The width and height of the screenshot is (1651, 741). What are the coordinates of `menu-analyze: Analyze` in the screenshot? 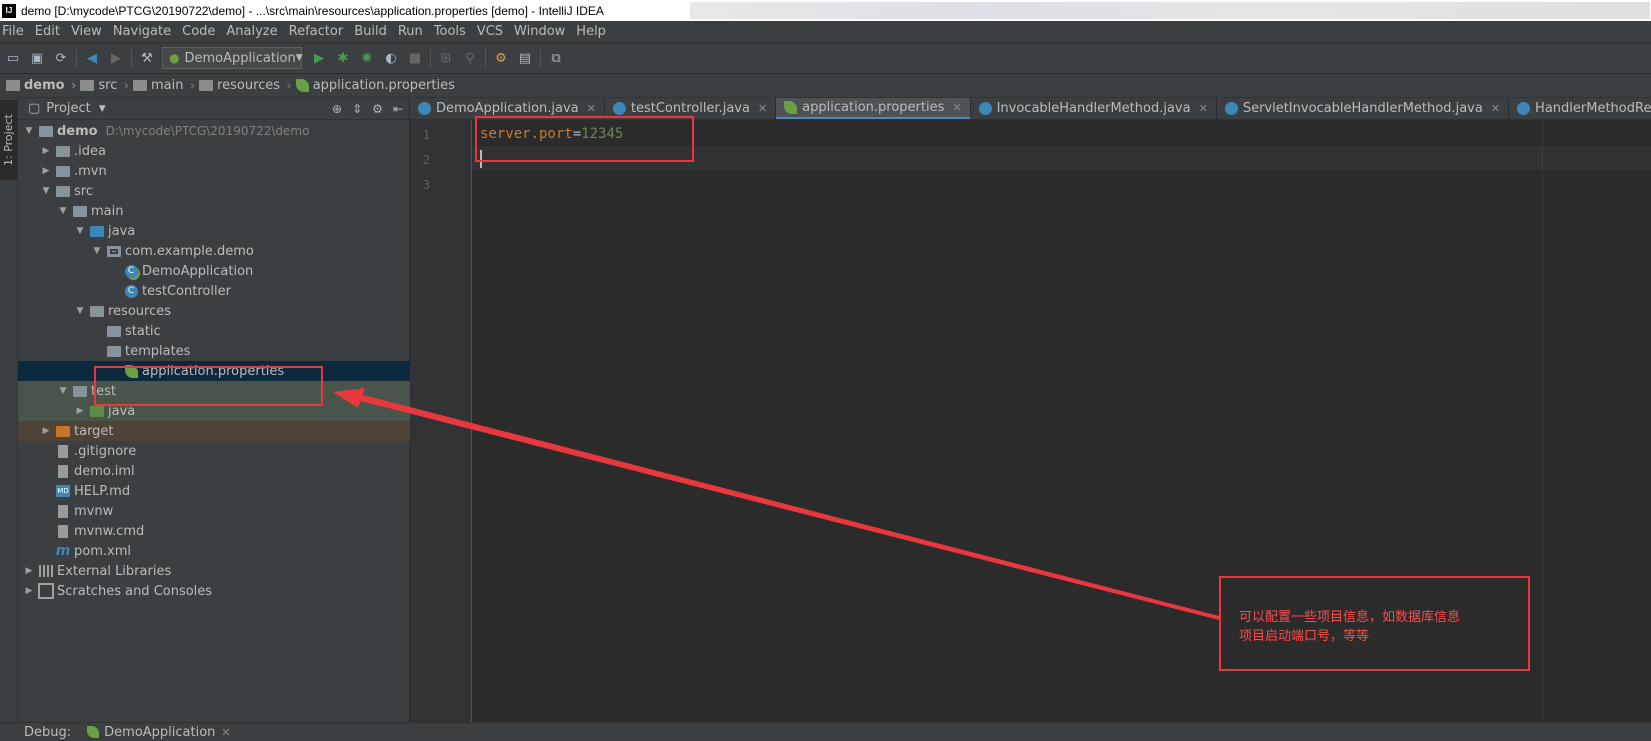 It's located at (251, 31).